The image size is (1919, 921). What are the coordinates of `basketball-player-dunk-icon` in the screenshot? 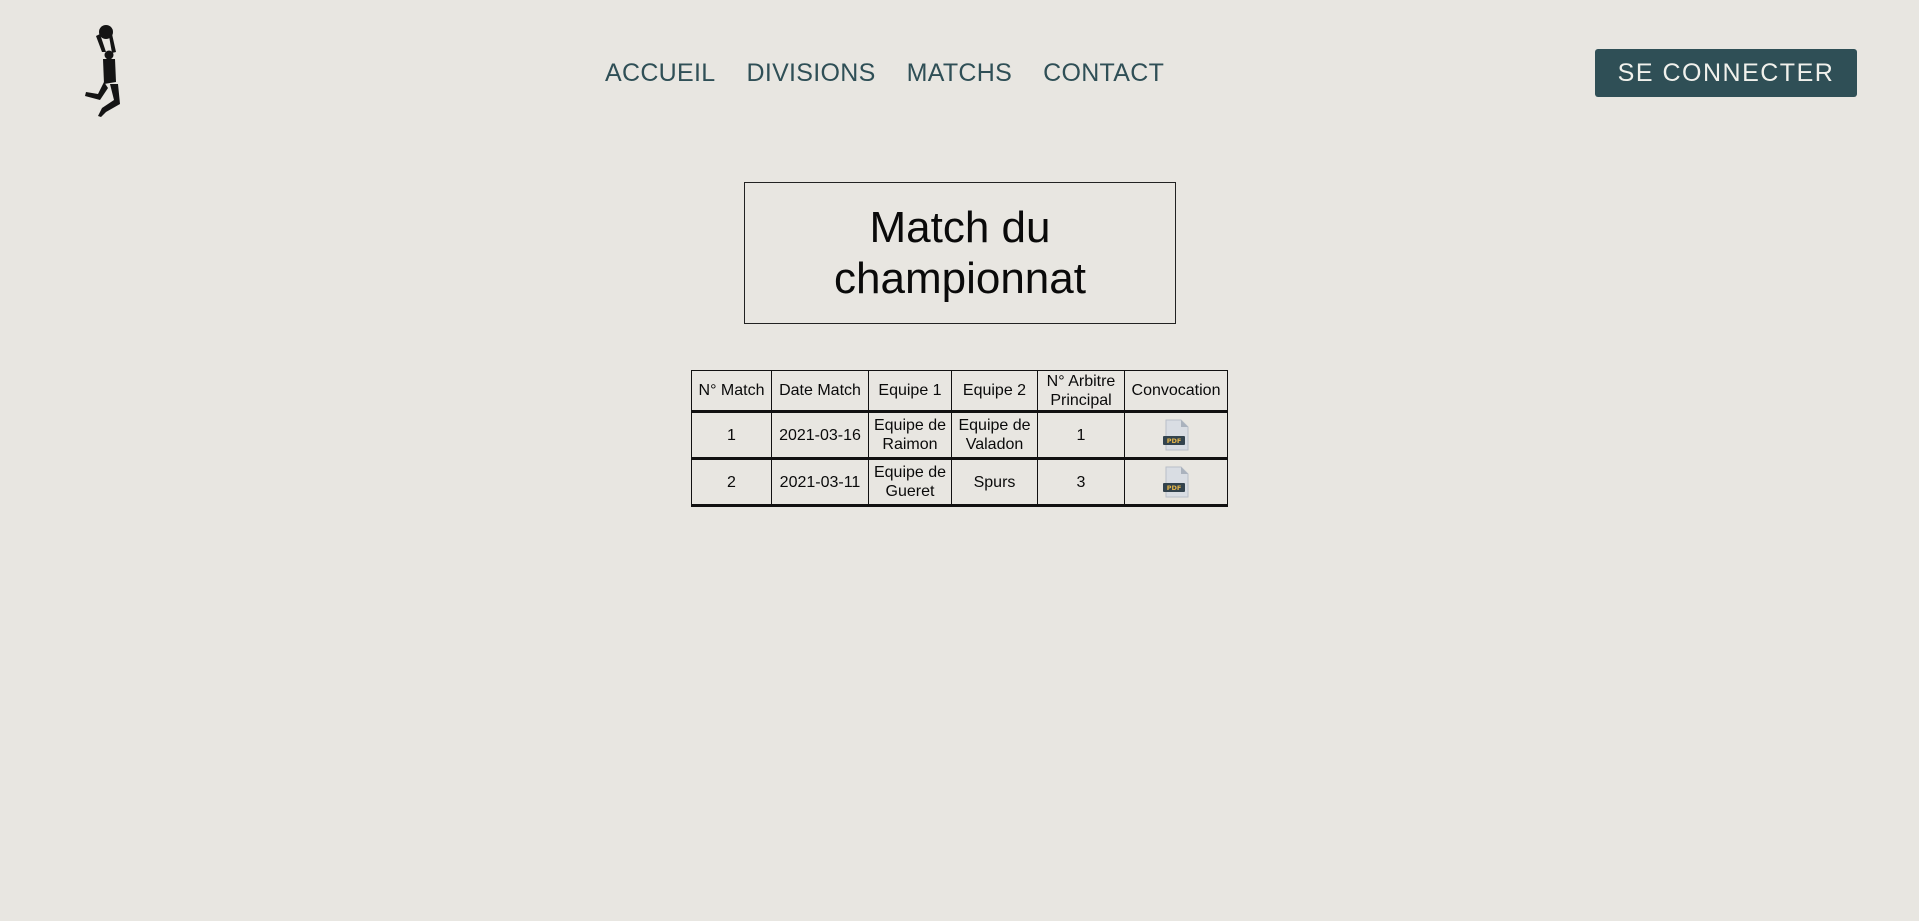 It's located at (107, 71).